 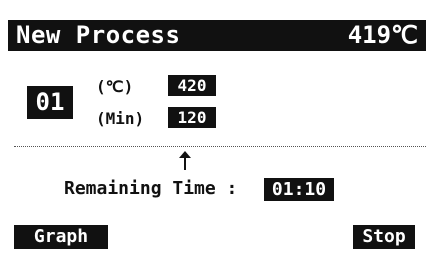 What do you see at coordinates (115, 86) in the screenshot?
I see `temperature-unit-label: (℃)` at bounding box center [115, 86].